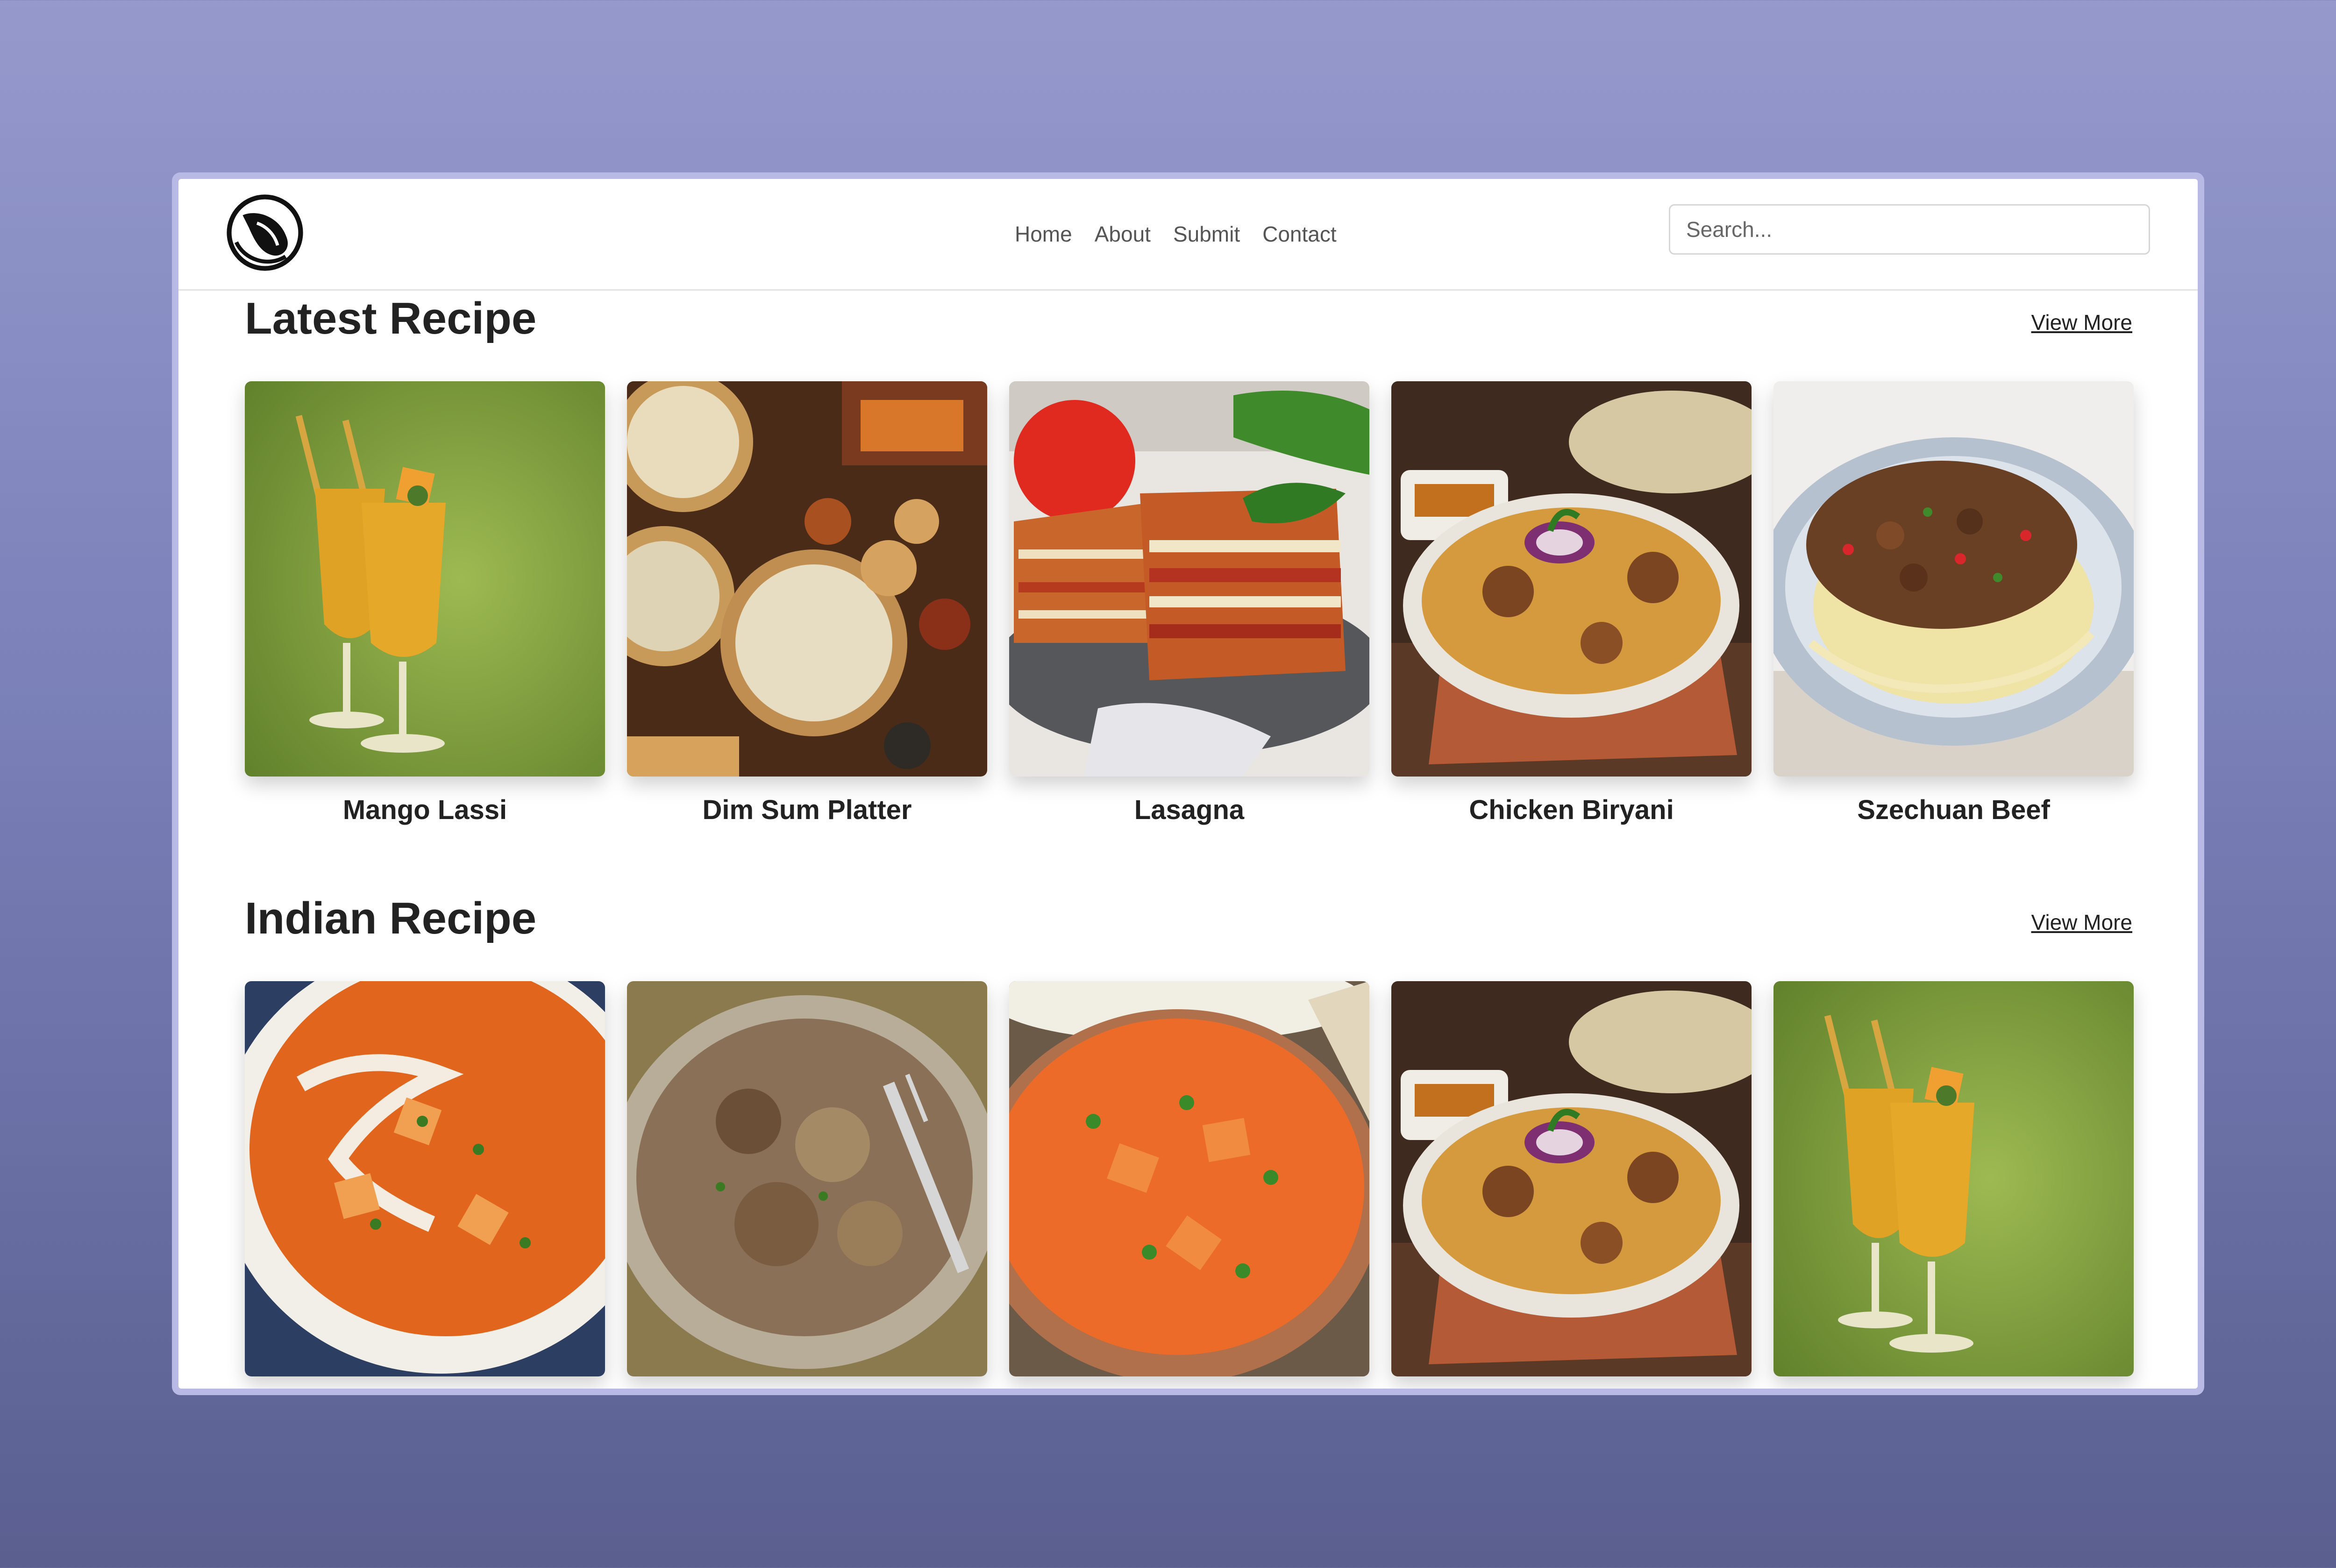 The image size is (2336, 1568). What do you see at coordinates (1123, 234) in the screenshot?
I see `nav-about: About` at bounding box center [1123, 234].